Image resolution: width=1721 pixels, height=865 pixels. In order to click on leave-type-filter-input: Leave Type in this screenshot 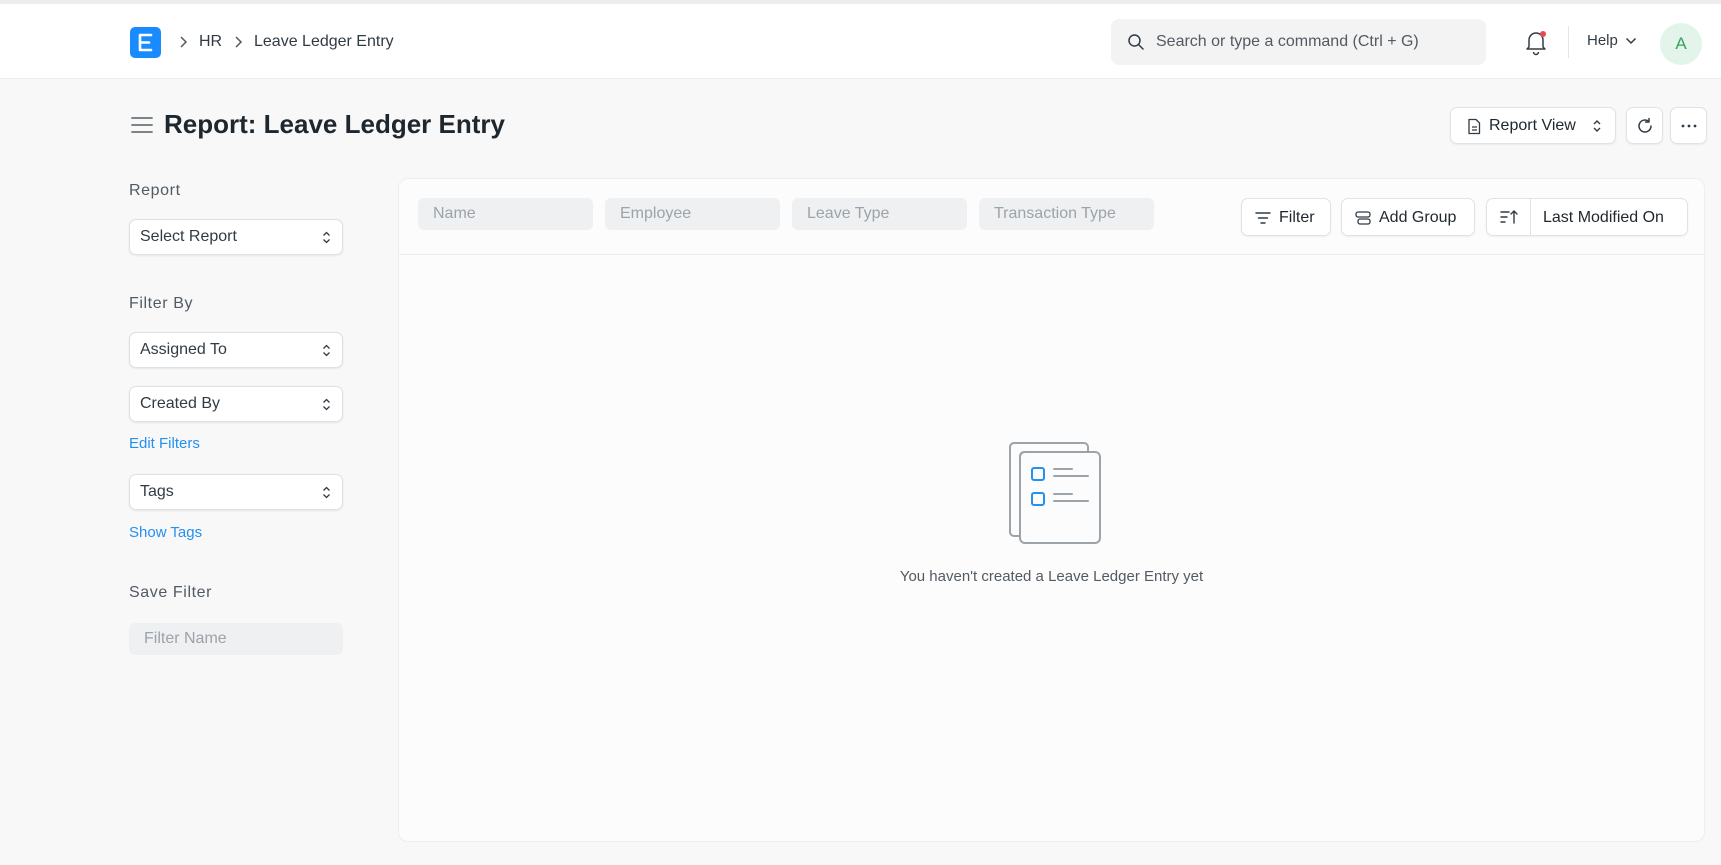, I will do `click(879, 214)`.